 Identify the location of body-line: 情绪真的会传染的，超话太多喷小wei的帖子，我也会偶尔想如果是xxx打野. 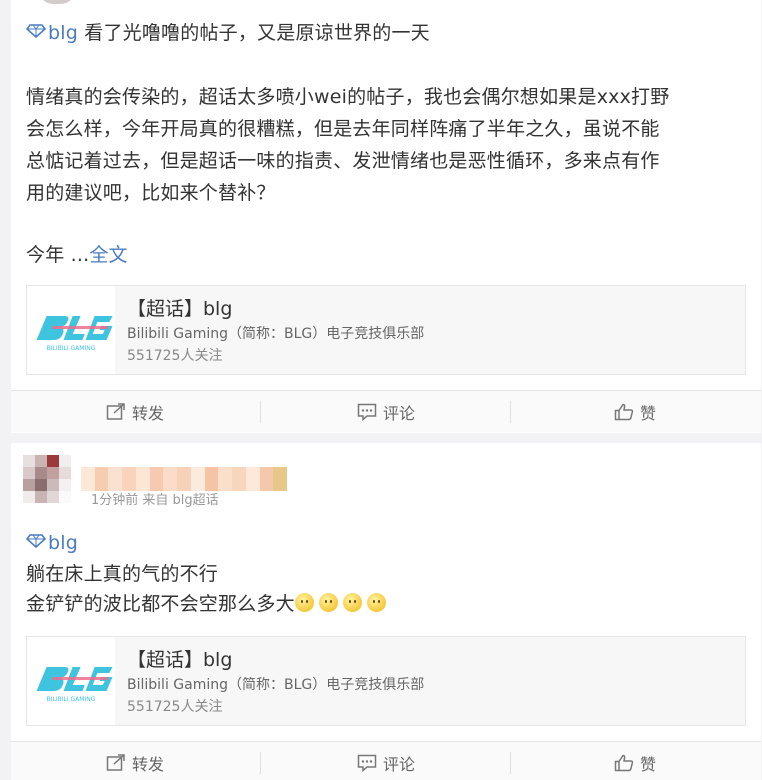
(348, 97).